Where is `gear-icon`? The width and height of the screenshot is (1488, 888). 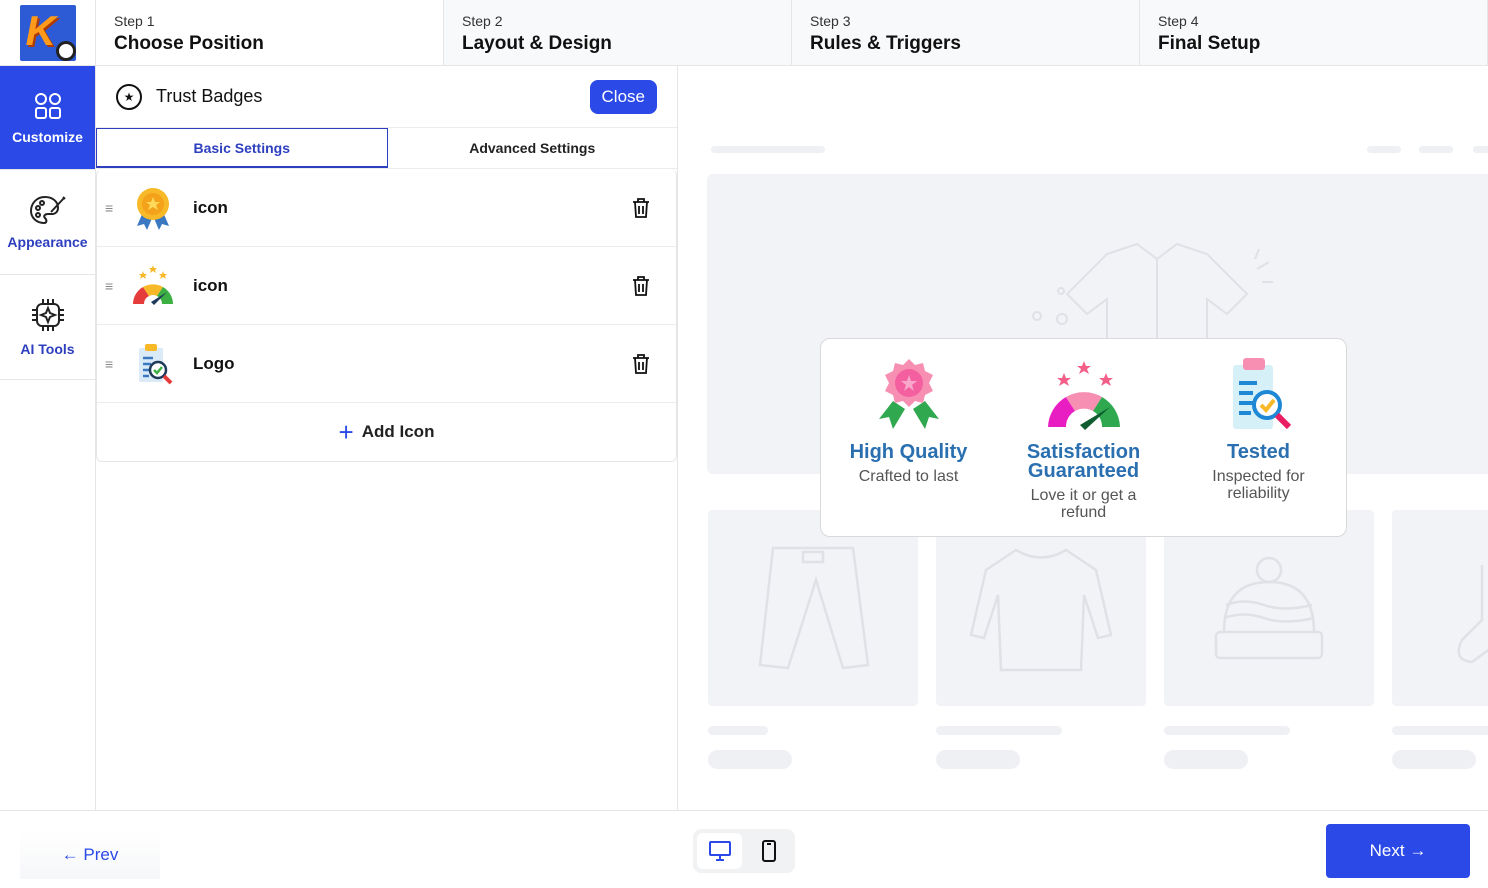 gear-icon is located at coordinates (65, 50).